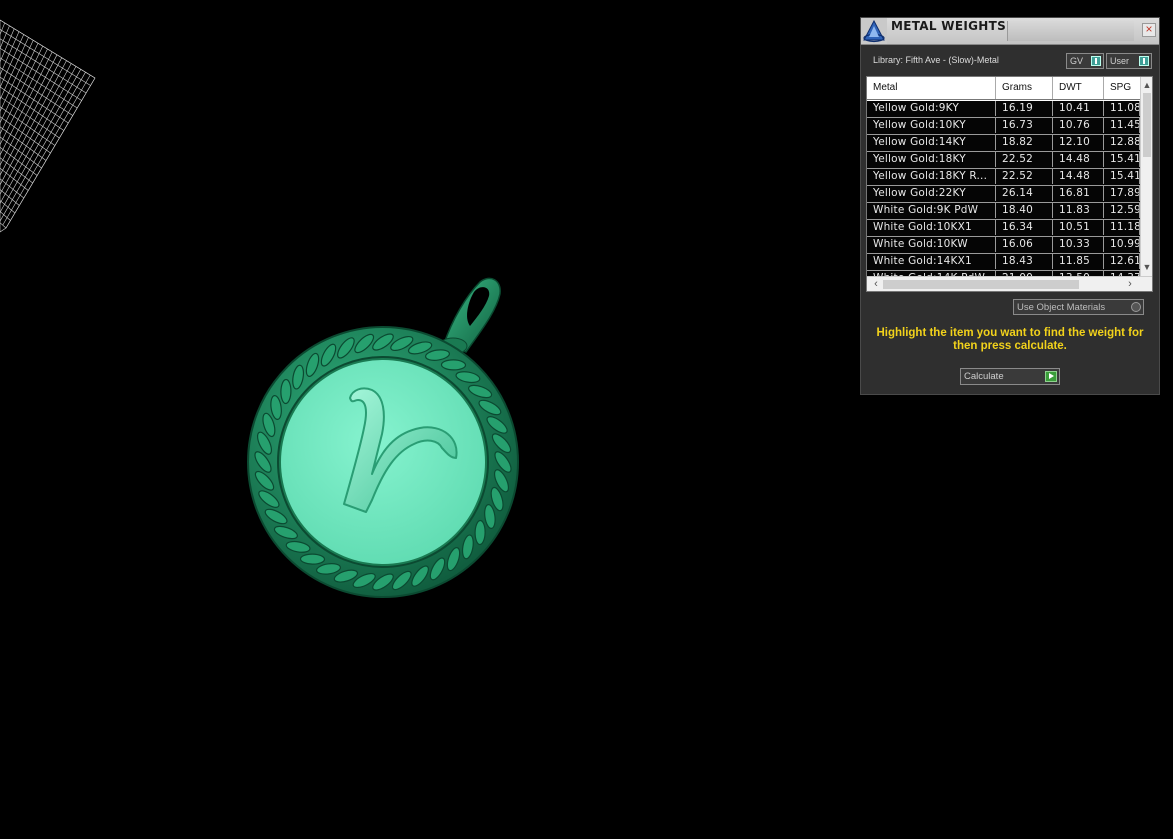 This screenshot has height=839, width=1173. Describe the element at coordinates (1077, 61) in the screenshot. I see `gv-toggle-label: GV` at that location.